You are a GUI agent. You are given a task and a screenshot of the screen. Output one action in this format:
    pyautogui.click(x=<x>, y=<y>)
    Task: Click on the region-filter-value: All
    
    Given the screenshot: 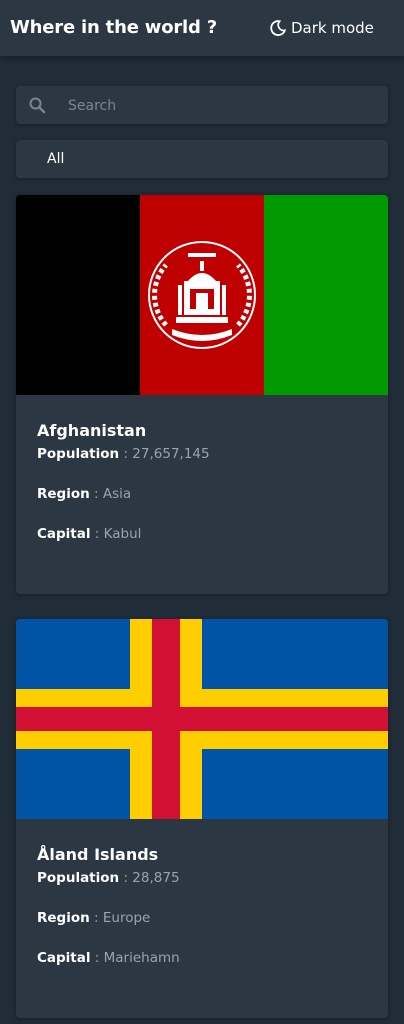 What is the action you would take?
    pyautogui.click(x=56, y=159)
    